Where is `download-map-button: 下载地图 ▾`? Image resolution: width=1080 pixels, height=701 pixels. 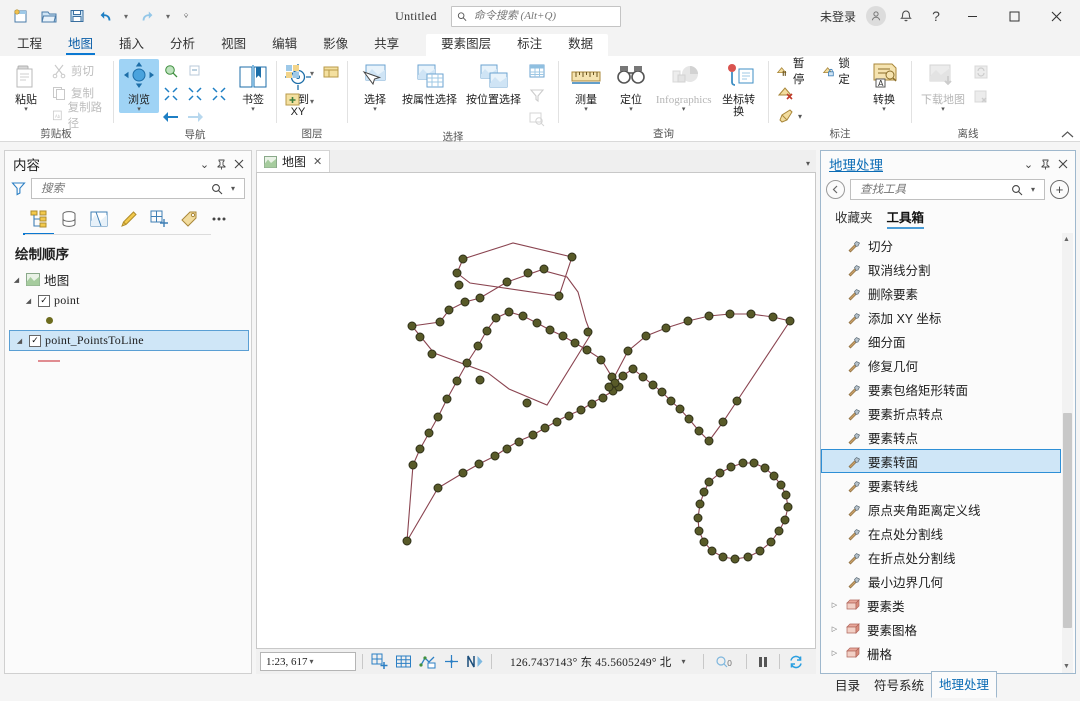 download-map-button: 下载地图 ▾ is located at coordinates (943, 86).